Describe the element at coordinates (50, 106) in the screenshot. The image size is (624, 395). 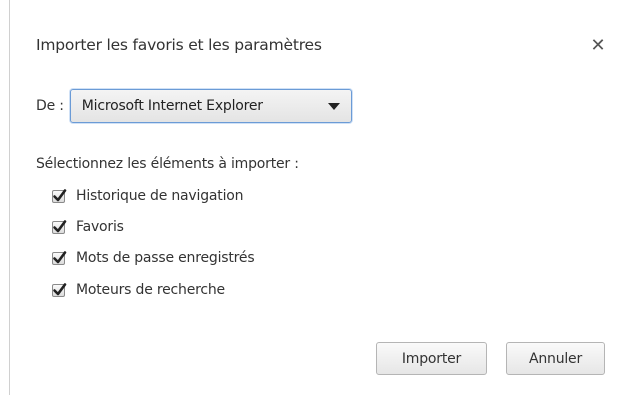
I see `source-label: De :` at that location.